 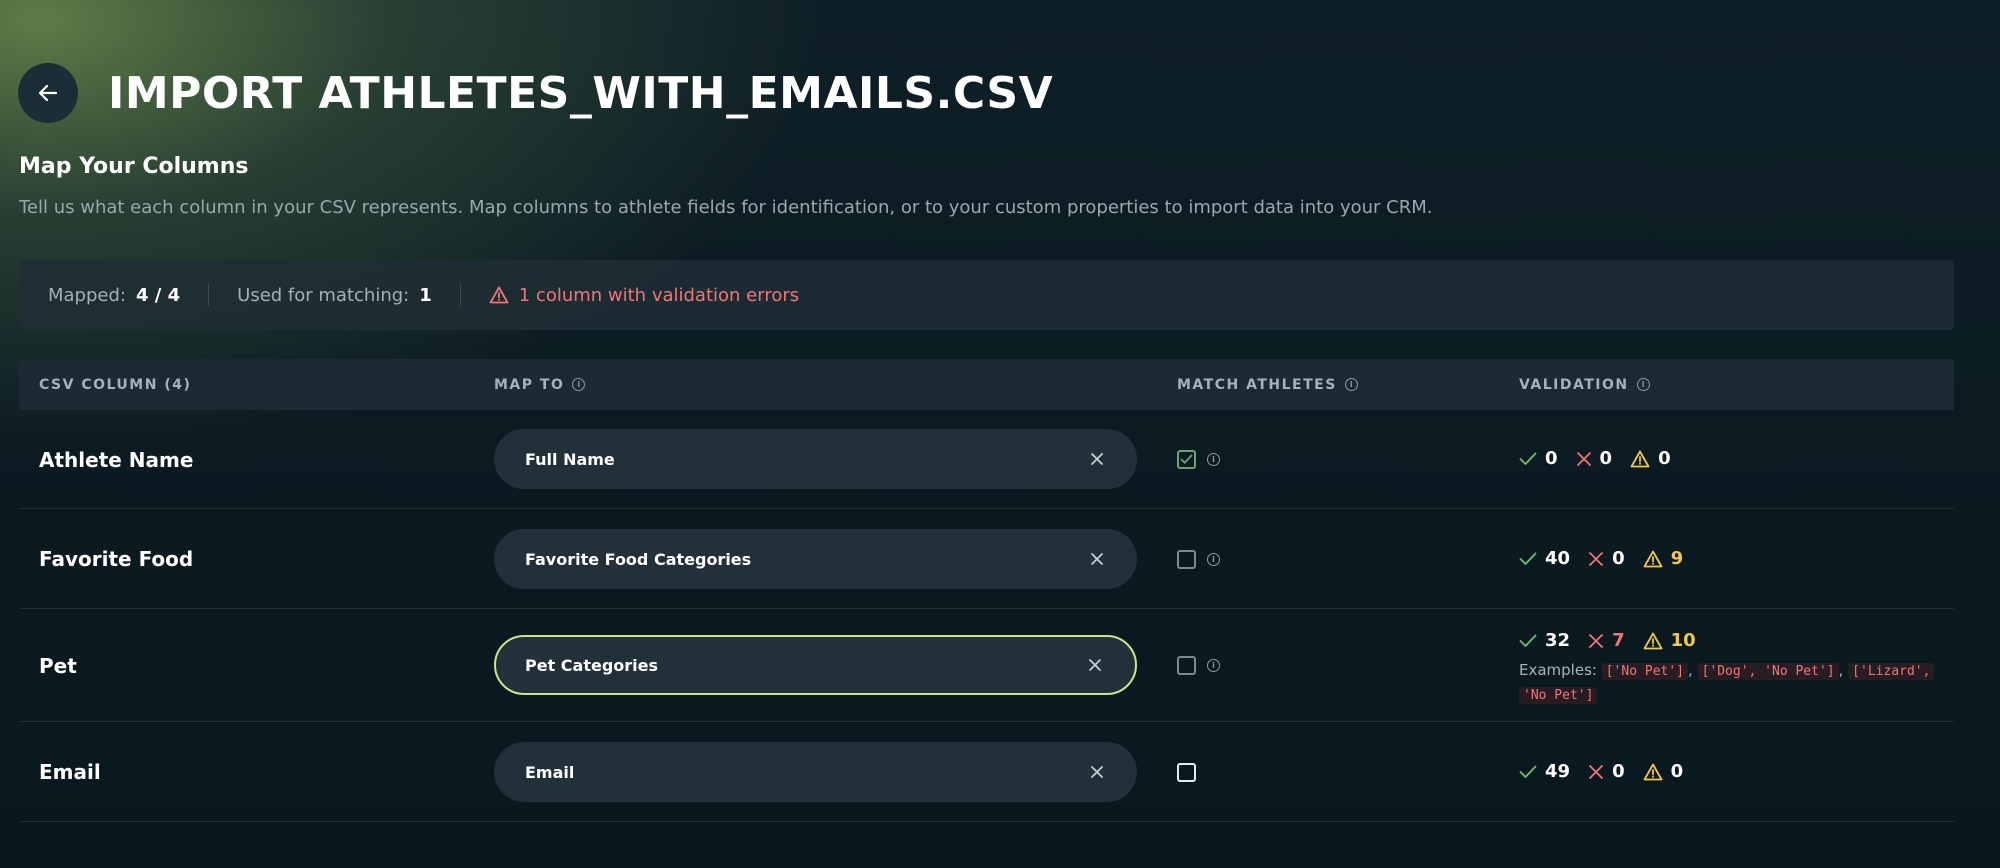 I want to click on map-to-select: Favorite Food Categories, so click(x=815, y=559).